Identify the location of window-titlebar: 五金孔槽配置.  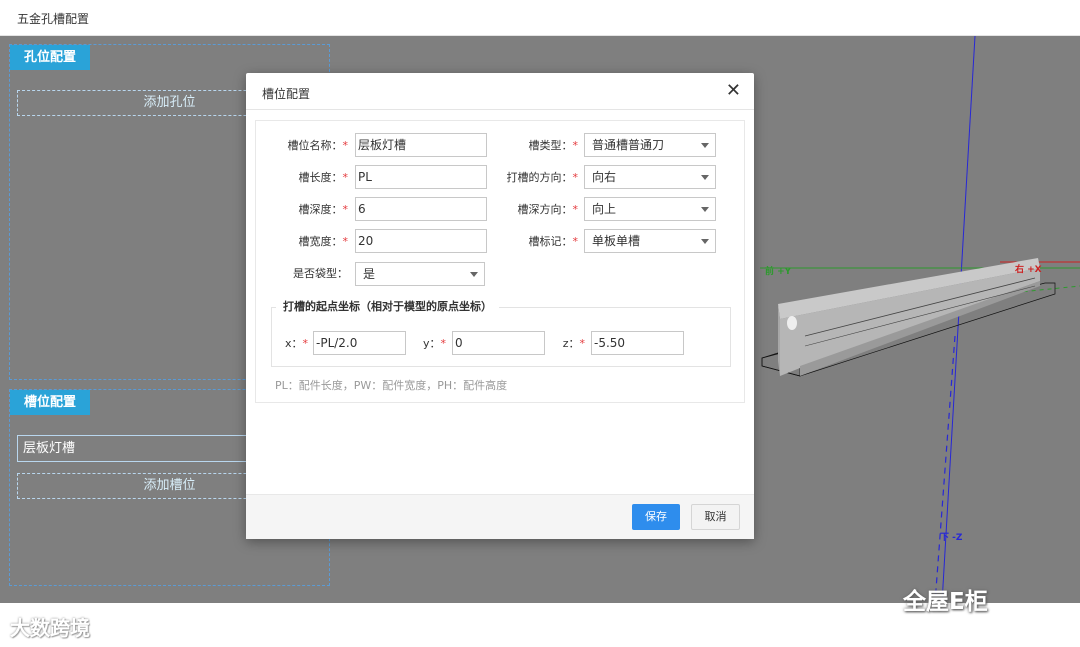
(540, 18).